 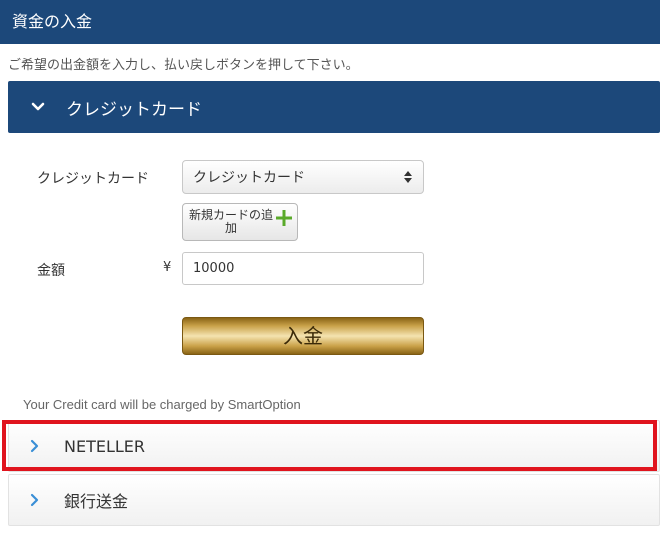 I want to click on card-select: クレジットカード, so click(x=303, y=177).